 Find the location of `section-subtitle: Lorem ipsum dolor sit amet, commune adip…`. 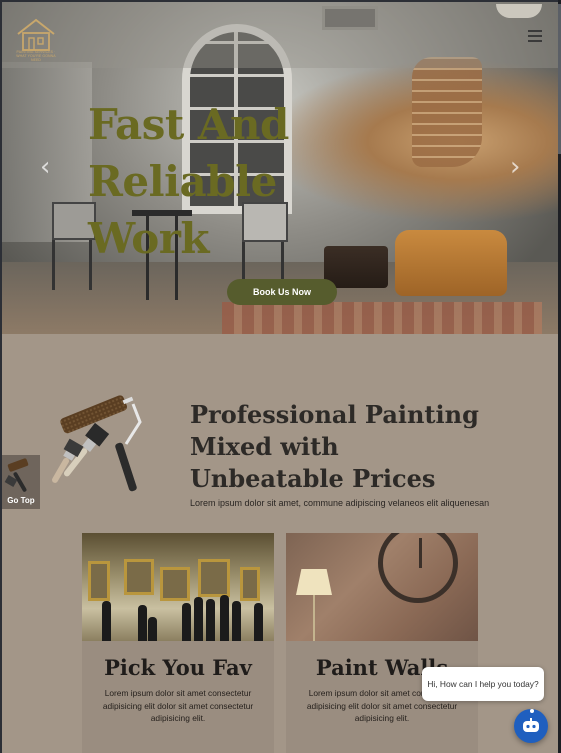

section-subtitle: Lorem ipsum dolor sit amet, commune adip… is located at coordinates (340, 503).